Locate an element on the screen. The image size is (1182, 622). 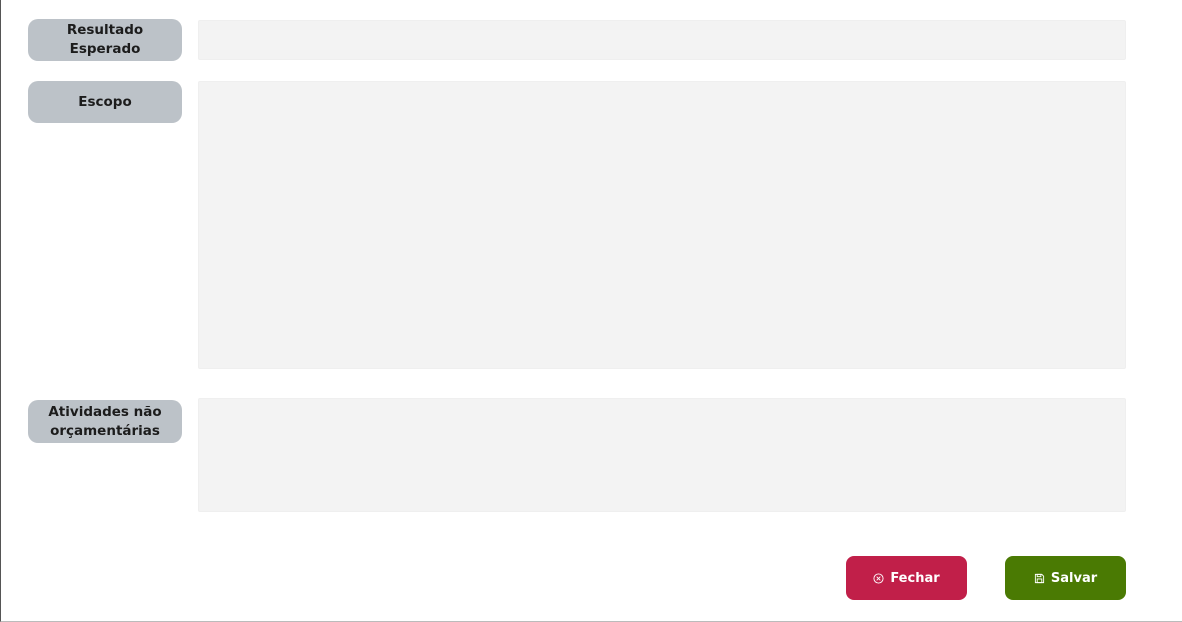
circle-x-icon is located at coordinates (878, 578).